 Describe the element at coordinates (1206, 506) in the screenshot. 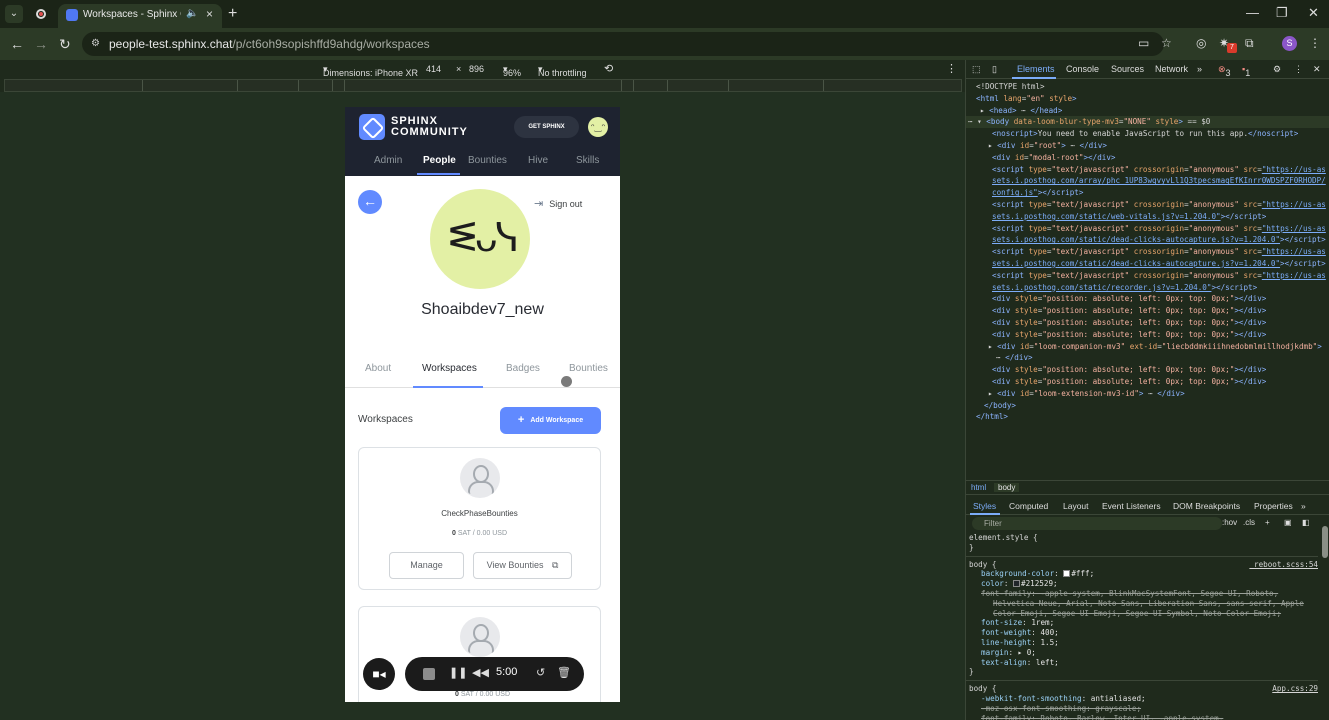

I see `tab-dom-breakpoints: DOM Breakpoints` at that location.